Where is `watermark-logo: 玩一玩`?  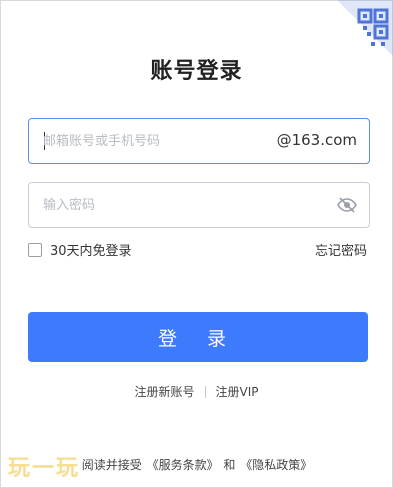
watermark-logo: 玩一玩 is located at coordinates (44, 468).